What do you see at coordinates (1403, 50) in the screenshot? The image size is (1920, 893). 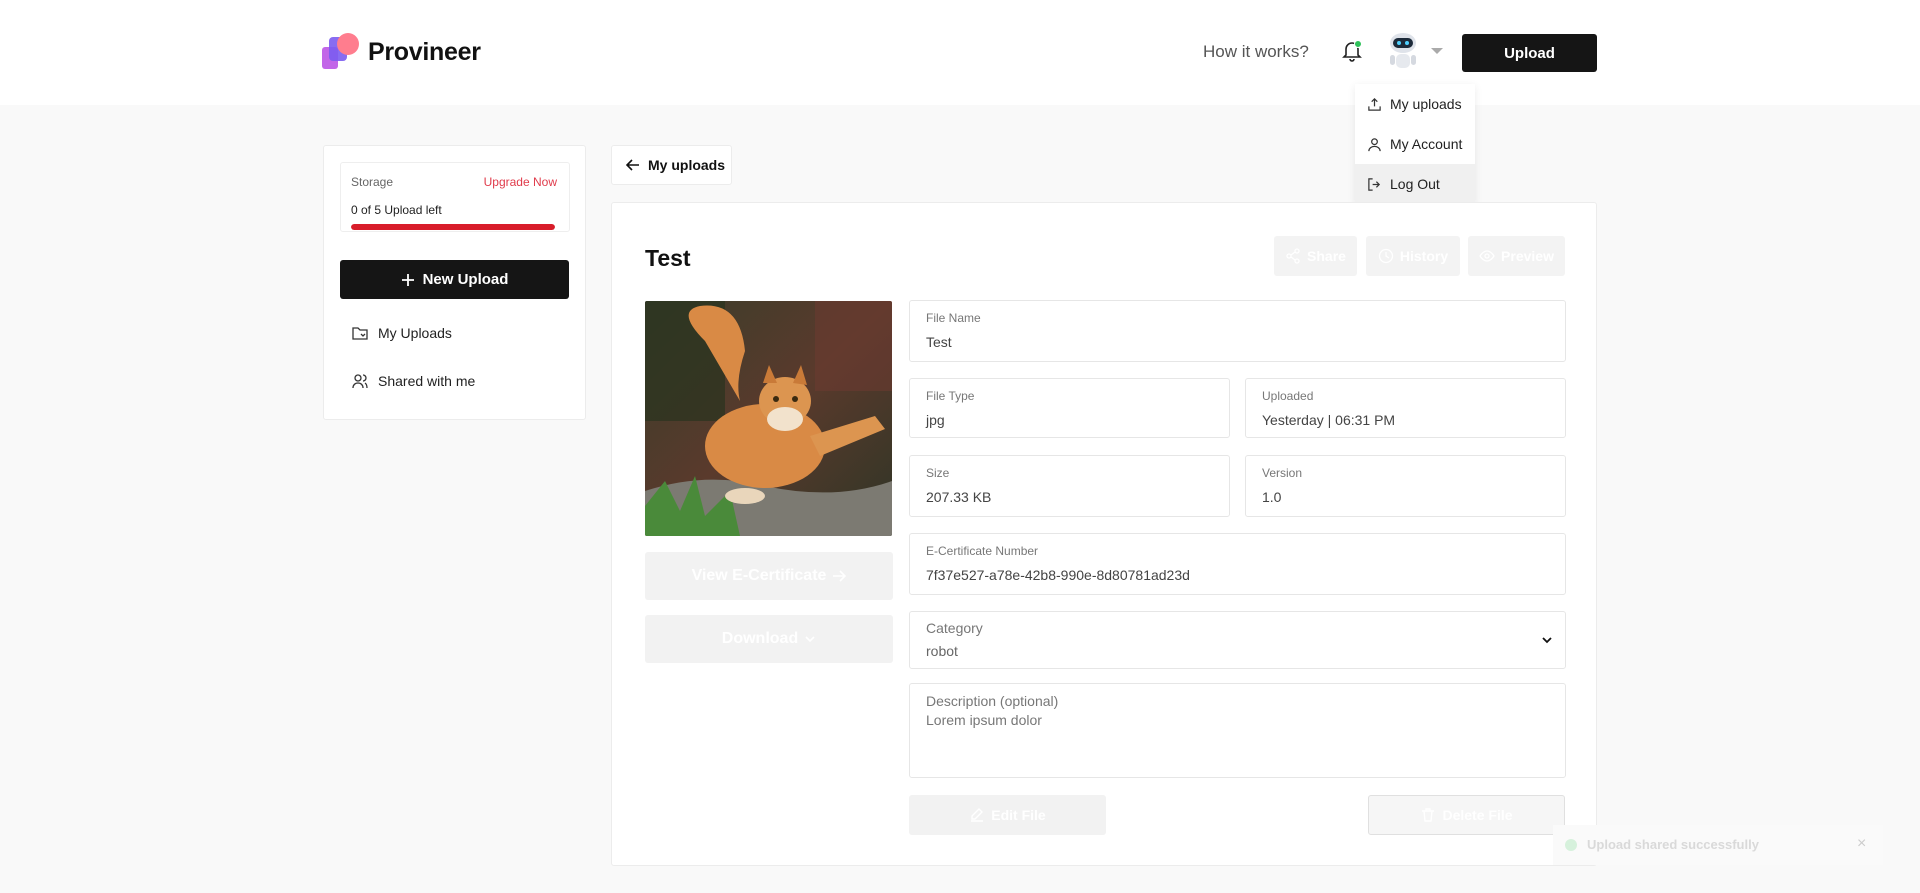 I see `robot-avatar` at bounding box center [1403, 50].